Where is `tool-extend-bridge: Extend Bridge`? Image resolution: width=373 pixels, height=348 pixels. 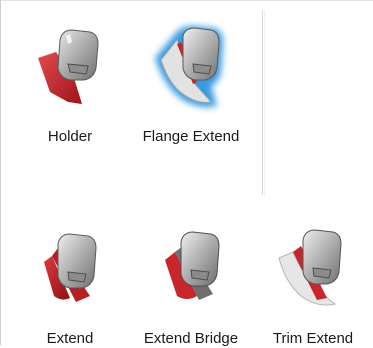
tool-extend-bridge: Extend Bridge is located at coordinates (191, 283).